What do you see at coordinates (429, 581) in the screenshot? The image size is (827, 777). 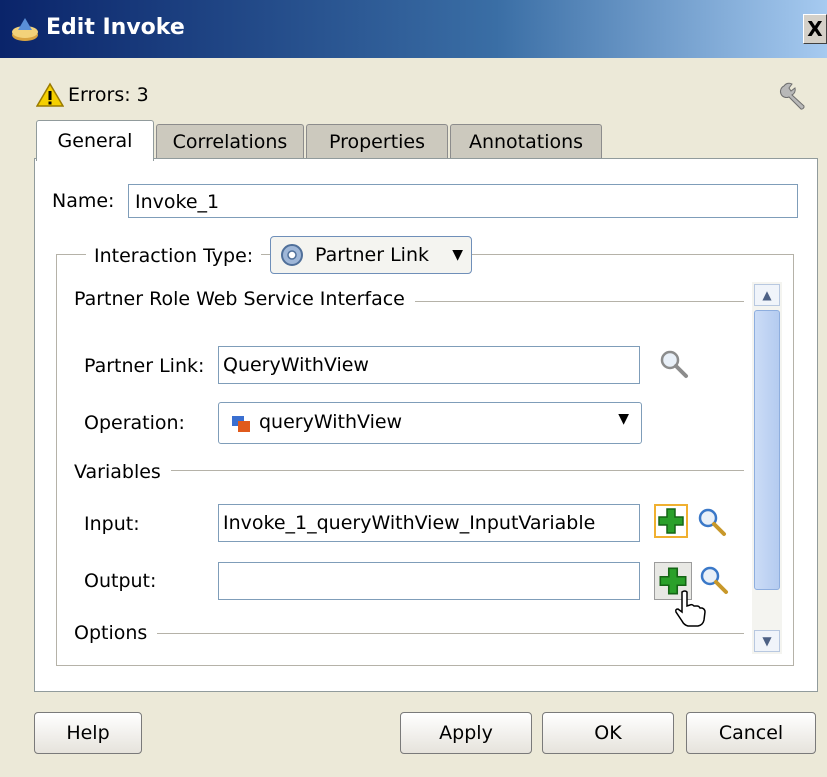 I see `output-variable-field` at bounding box center [429, 581].